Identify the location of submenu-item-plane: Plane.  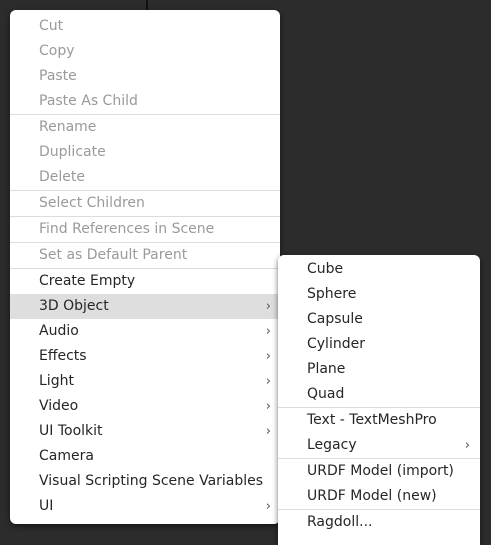
(379, 369).